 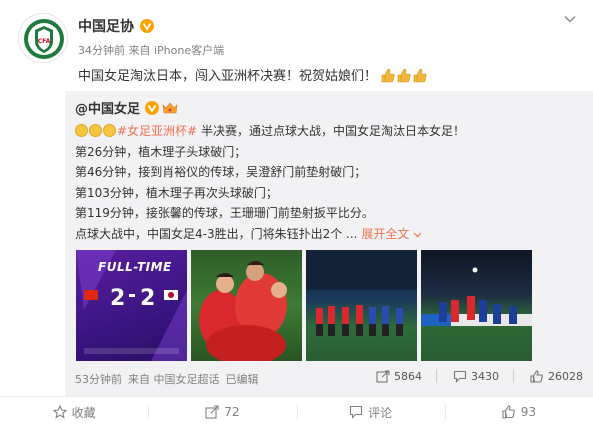 I want to click on post-text: 中国女足淘汰日本，闯入亚洲杯决赛！祝贺姑娘们！, so click(x=252, y=74).